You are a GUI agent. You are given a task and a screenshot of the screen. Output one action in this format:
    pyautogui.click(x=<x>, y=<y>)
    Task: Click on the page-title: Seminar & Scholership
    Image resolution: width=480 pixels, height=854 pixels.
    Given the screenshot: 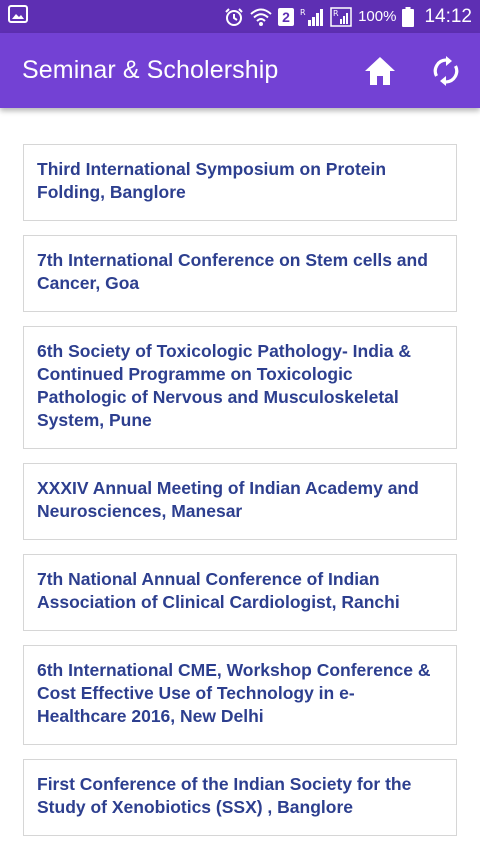 What is the action you would take?
    pyautogui.click(x=150, y=70)
    